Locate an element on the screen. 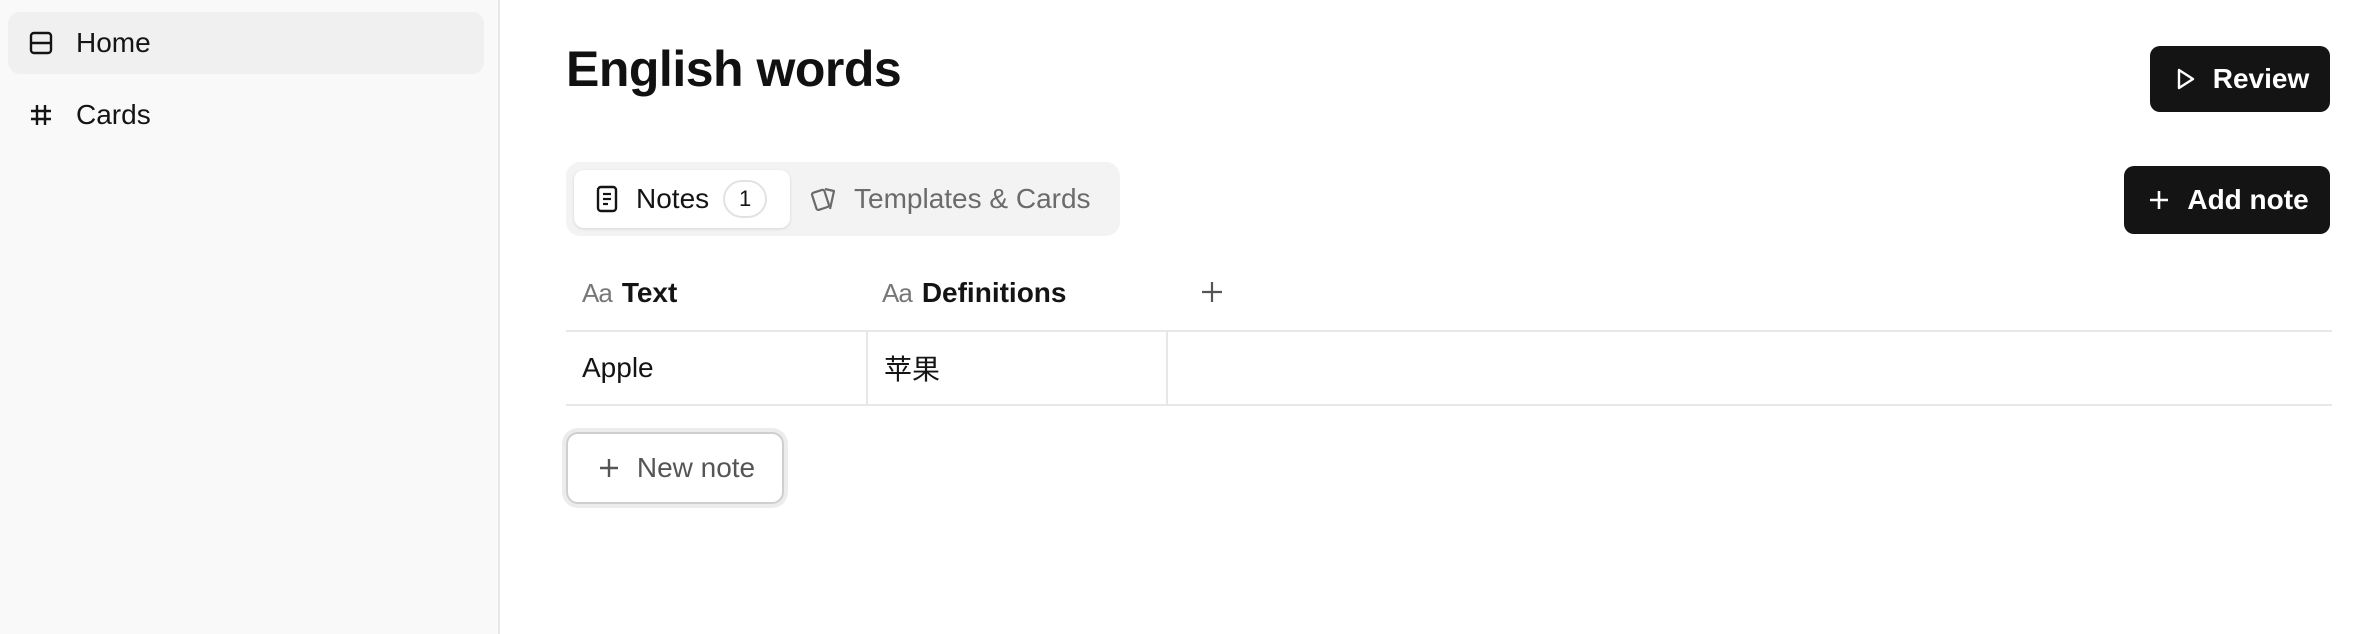 This screenshot has width=2372, height=634. review-button: Review is located at coordinates (2240, 79).